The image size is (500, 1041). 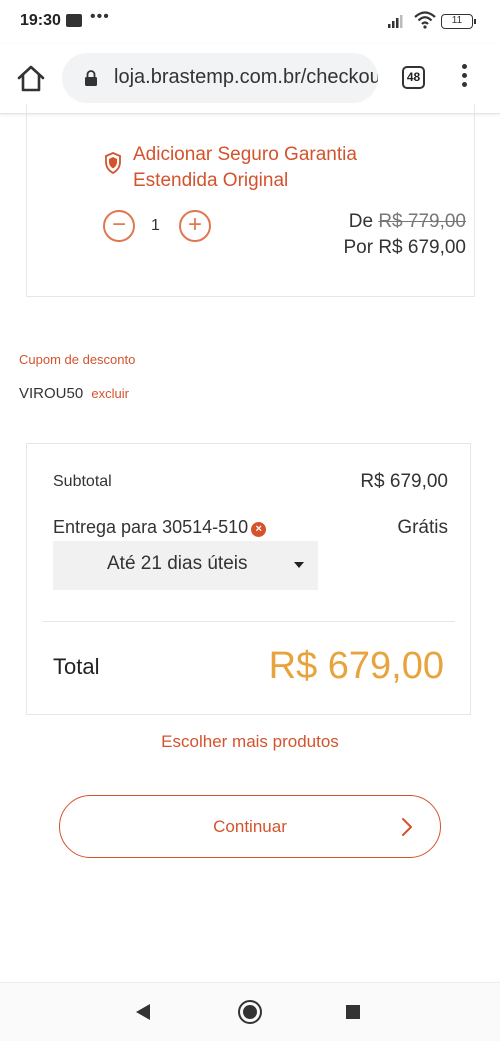 I want to click on choose-more-products-link: Escolher mais produtos, so click(x=250, y=742).